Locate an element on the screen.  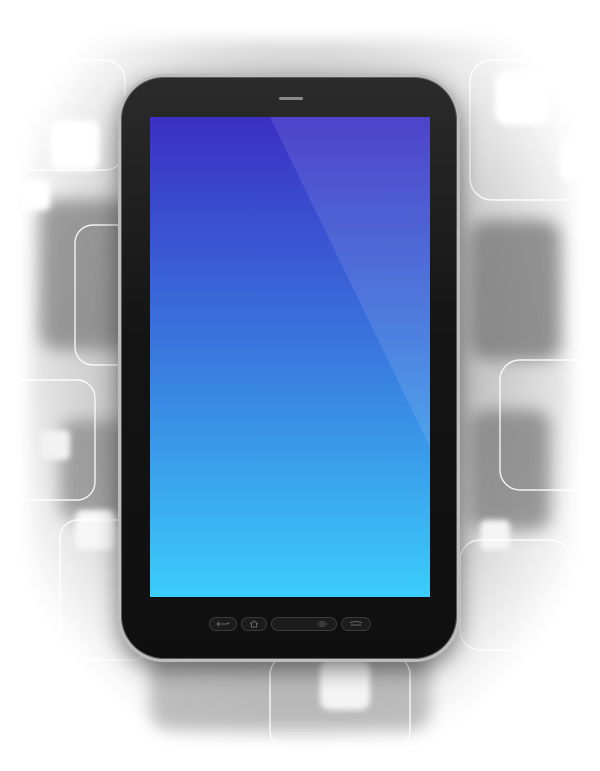
back-key is located at coordinates (223, 624).